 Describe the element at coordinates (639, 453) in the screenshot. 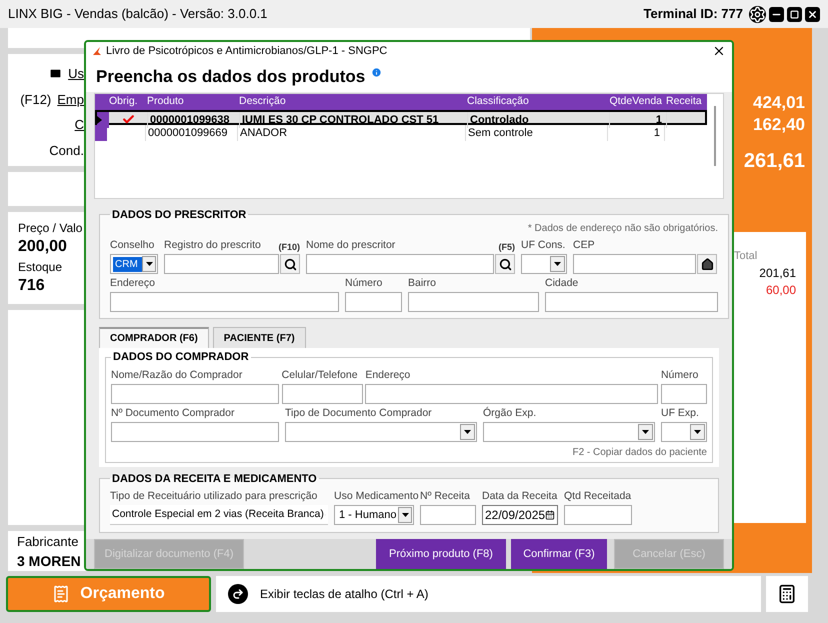

I see `note: F2 - Copiar dados do paciente` at that location.